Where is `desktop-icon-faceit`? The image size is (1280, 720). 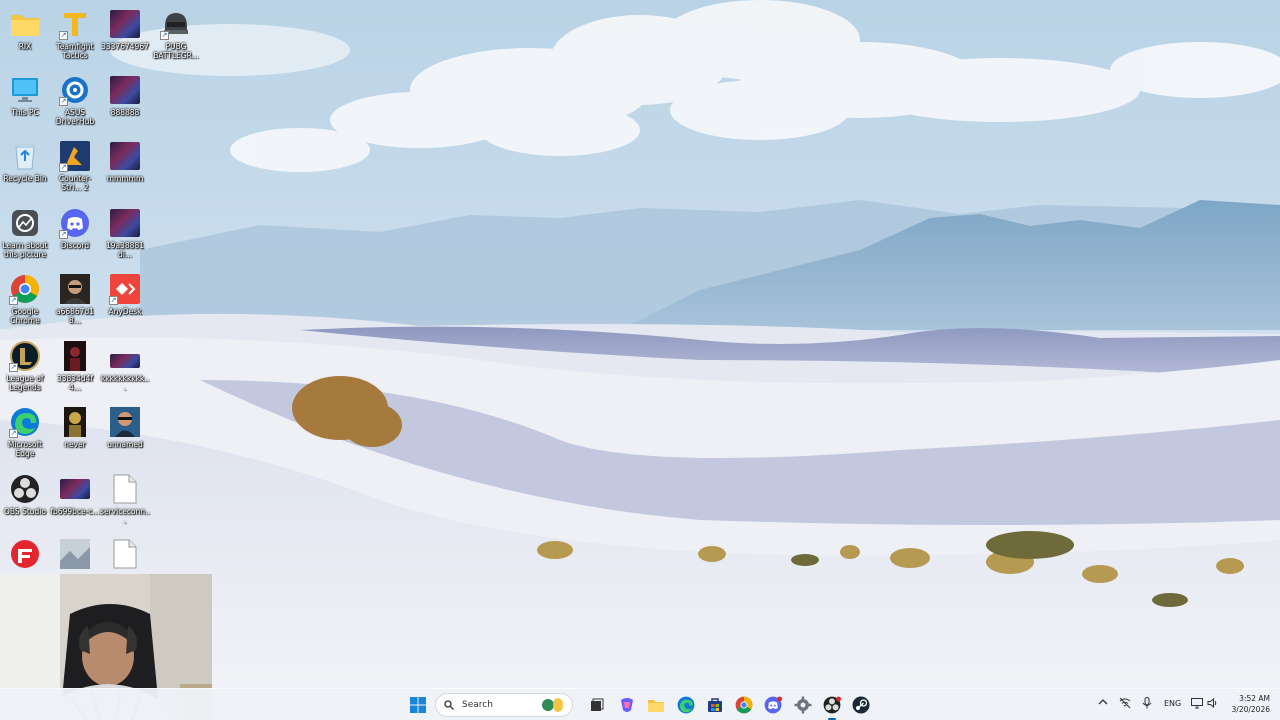 desktop-icon-faceit is located at coordinates (25, 555).